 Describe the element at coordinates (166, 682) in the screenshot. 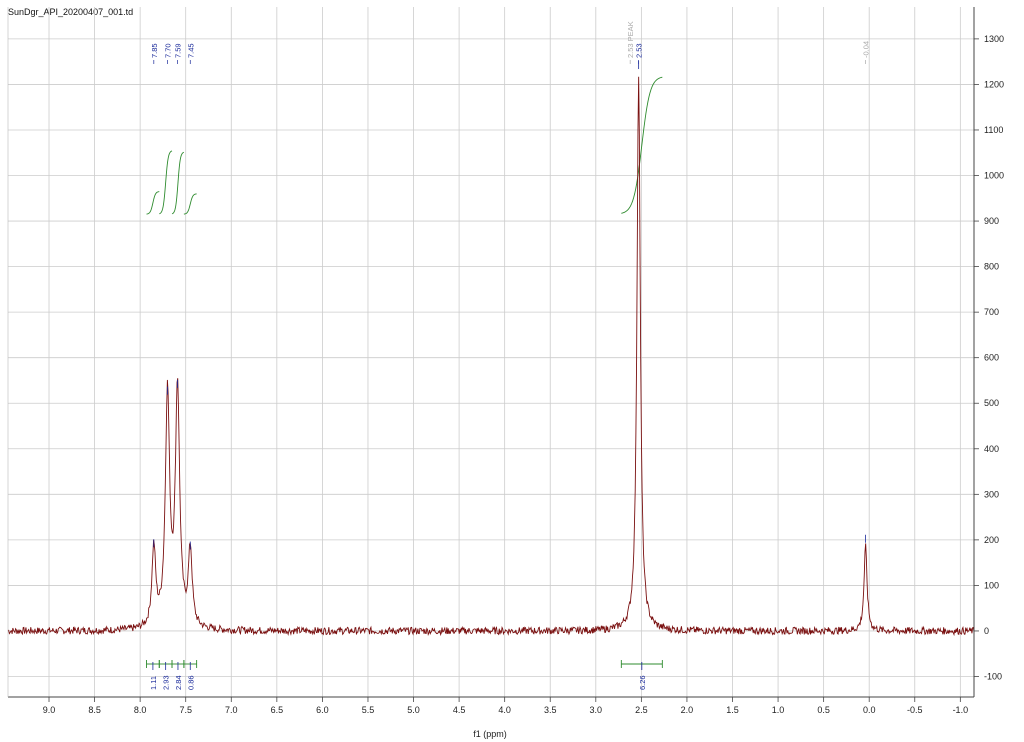

I see `integral-value: 2.93` at that location.